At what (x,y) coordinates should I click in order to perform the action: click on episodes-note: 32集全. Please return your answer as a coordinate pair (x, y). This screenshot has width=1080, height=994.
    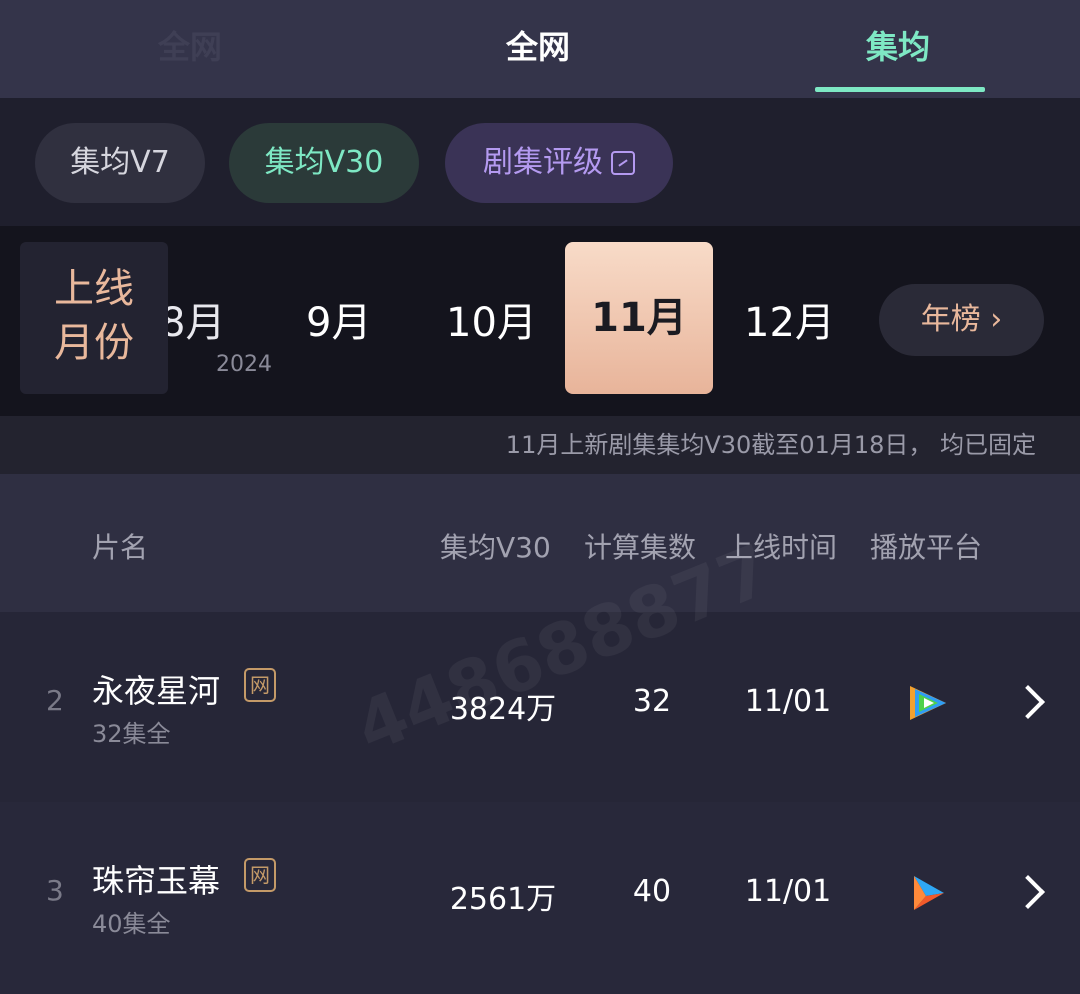
    Looking at the image, I should click on (131, 734).